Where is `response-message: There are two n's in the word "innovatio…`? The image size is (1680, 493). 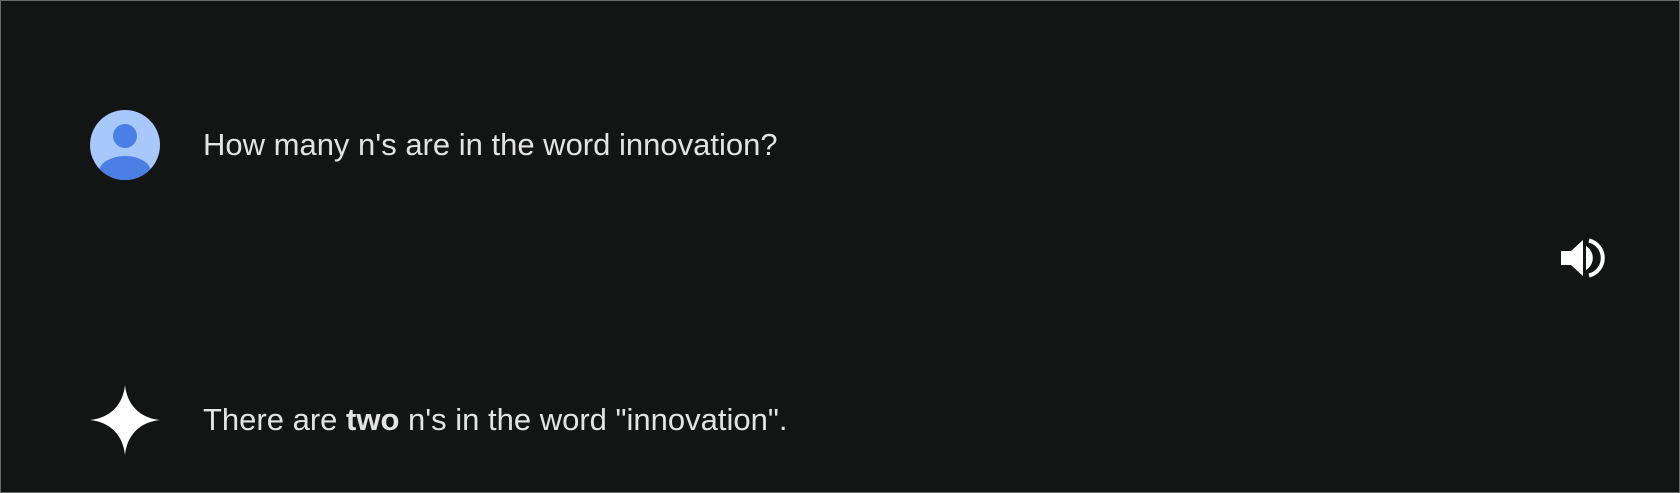
response-message: There are two n's in the word "innovatio… is located at coordinates (495, 420).